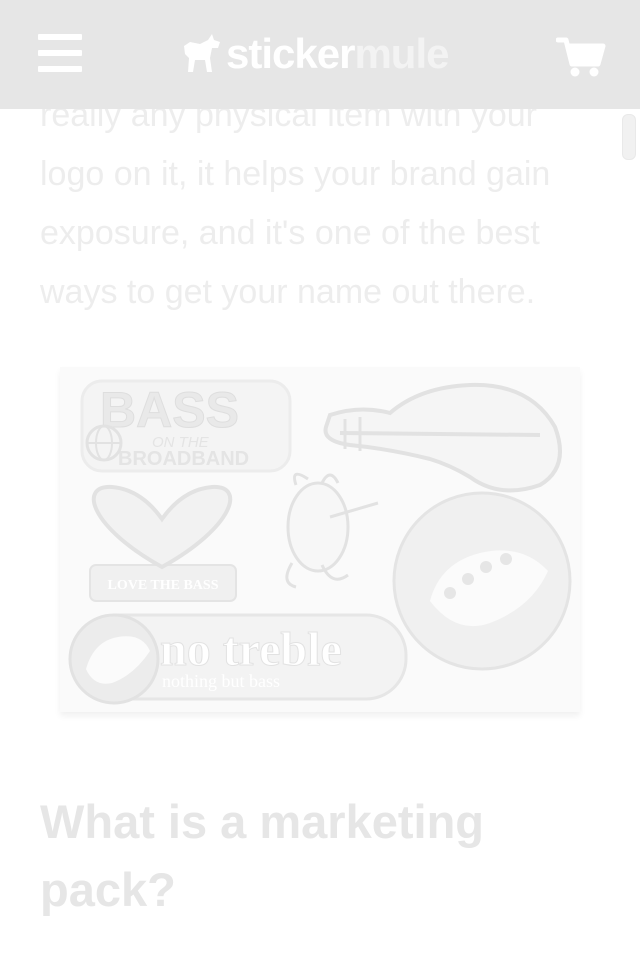 The width and height of the screenshot is (640, 959). Describe the element at coordinates (332, 530) in the screenshot. I see `bee-guitar-sticker` at that location.